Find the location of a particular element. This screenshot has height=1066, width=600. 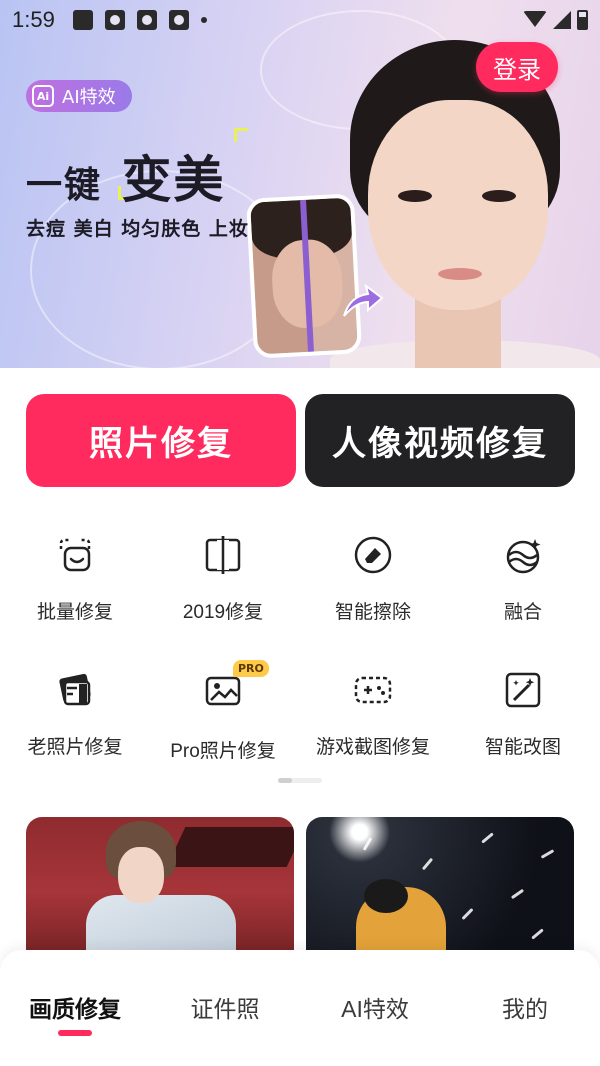

function-label: 批量修复 is located at coordinates (74, 612).